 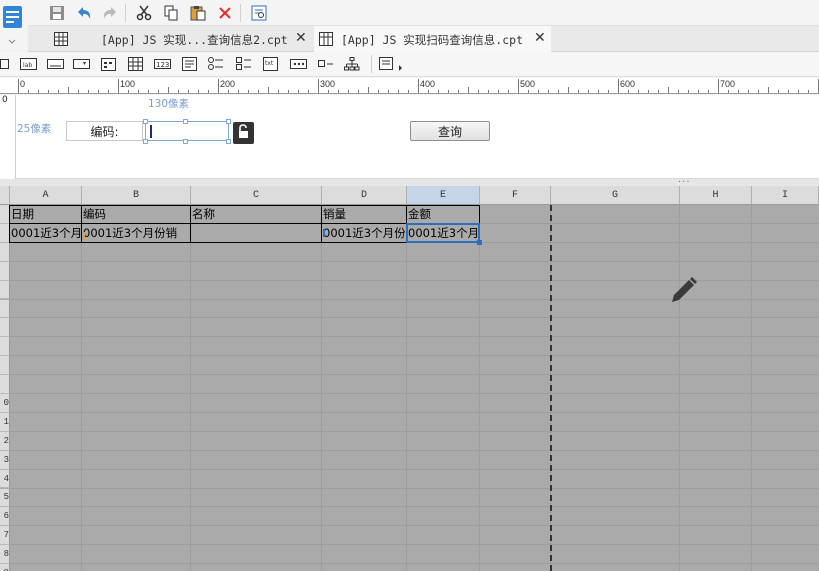 I want to click on tab-report-2: [App] JS 实现...查询信息2.cpt ✕, so click(x=182, y=39).